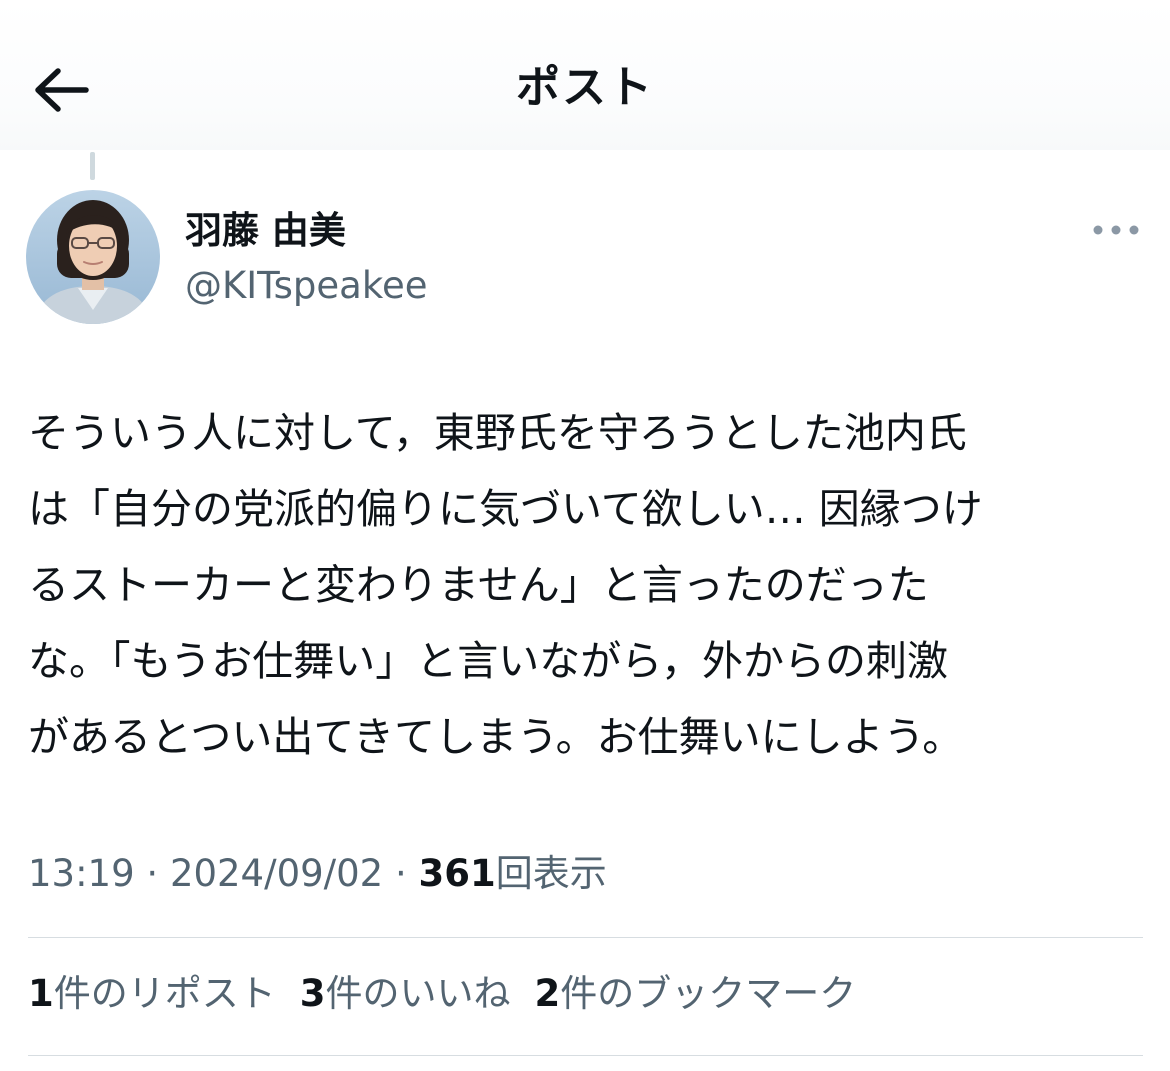 The width and height of the screenshot is (1170, 1071). Describe the element at coordinates (265, 231) in the screenshot. I see `author-display-name: 羽藤 由美` at that location.